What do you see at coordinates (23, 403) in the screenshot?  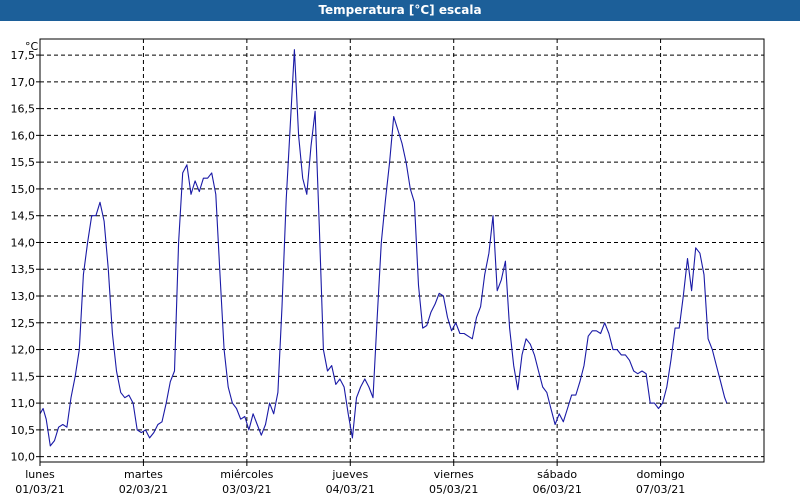 I see `y-tick-label: 11,0` at bounding box center [23, 403].